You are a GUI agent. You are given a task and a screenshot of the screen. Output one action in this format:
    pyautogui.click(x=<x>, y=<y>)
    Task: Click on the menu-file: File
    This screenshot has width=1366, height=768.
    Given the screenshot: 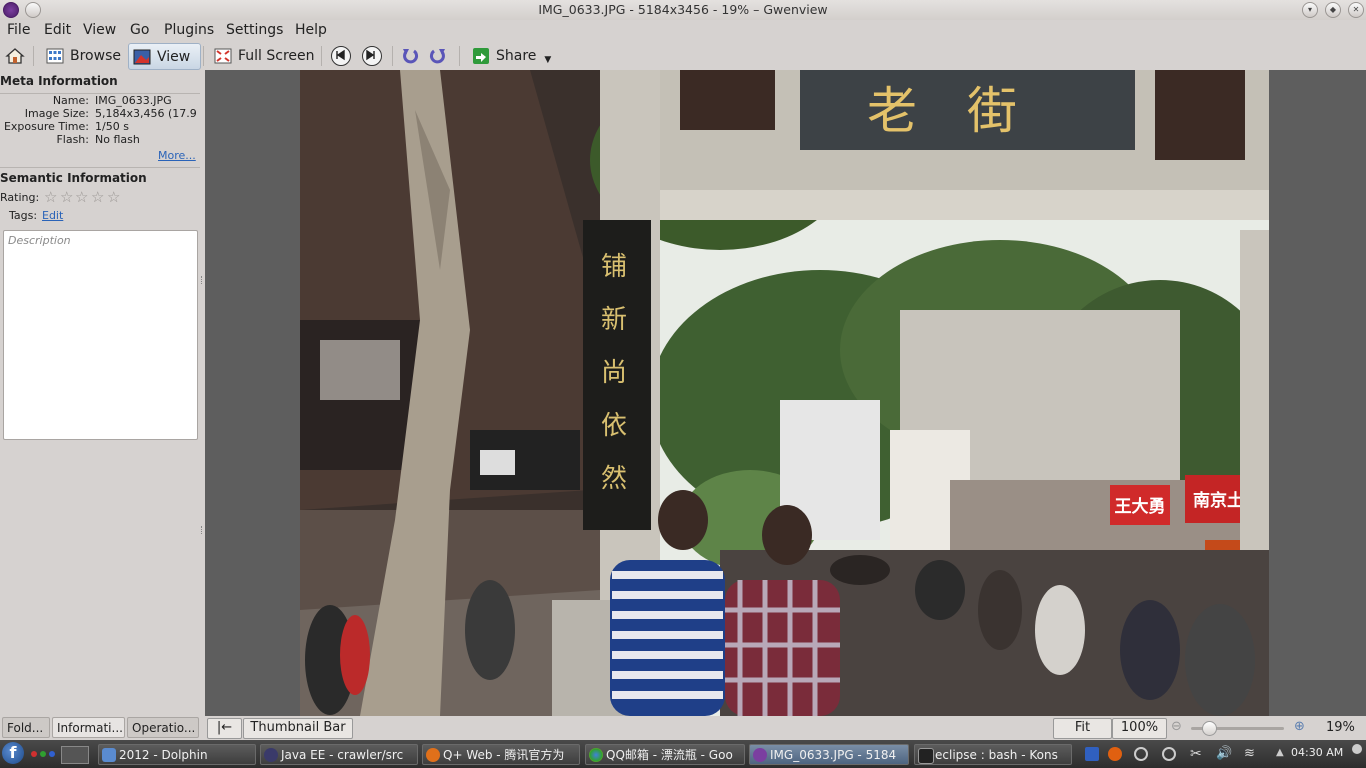 What is the action you would take?
    pyautogui.click(x=18, y=30)
    